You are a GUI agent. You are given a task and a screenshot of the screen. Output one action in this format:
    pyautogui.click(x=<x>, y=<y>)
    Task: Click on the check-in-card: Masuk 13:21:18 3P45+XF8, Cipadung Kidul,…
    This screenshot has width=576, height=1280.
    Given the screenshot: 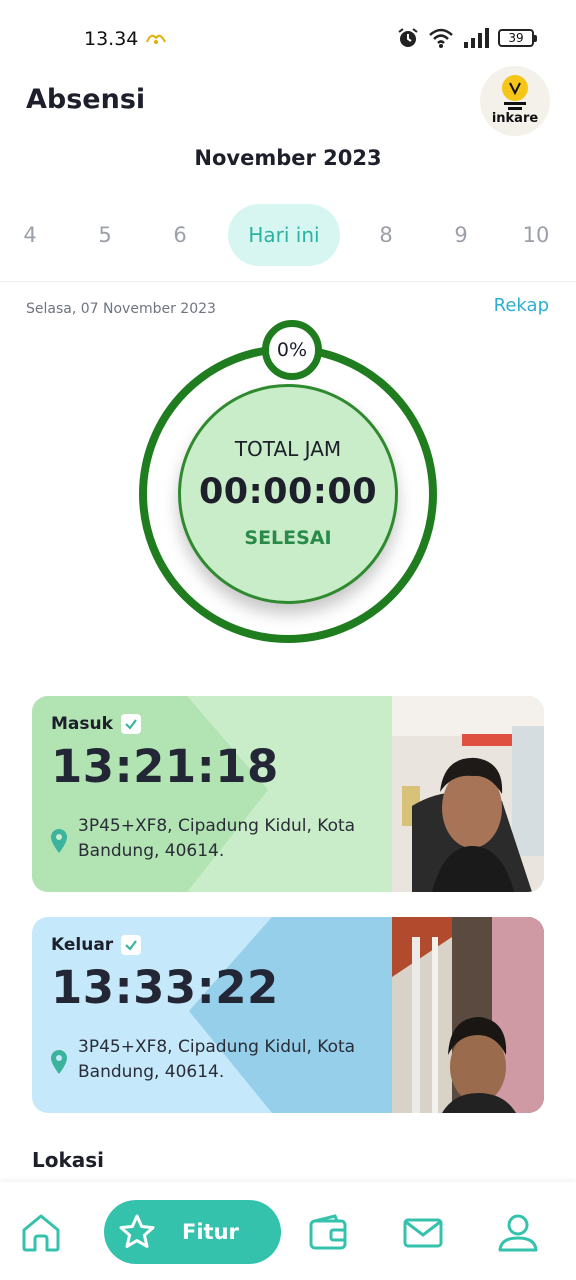 What is the action you would take?
    pyautogui.click(x=288, y=794)
    